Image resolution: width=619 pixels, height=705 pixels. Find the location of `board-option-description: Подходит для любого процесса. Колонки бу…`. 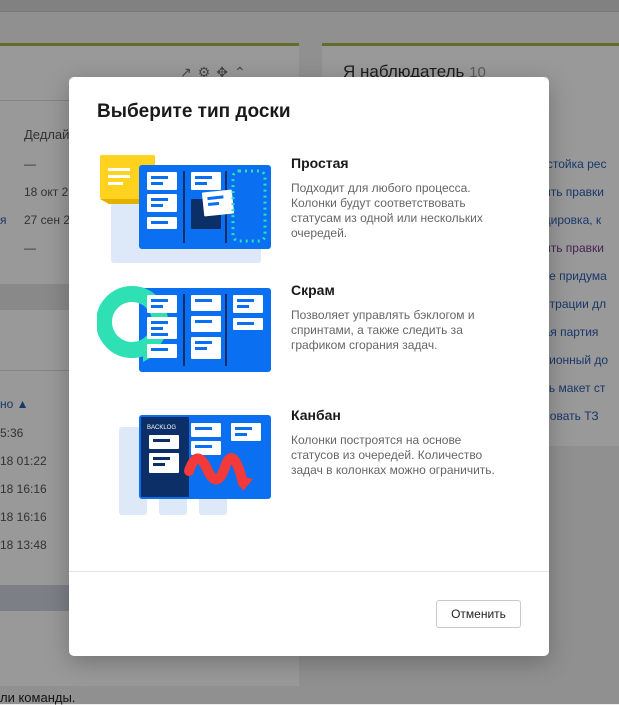

board-option-description: Подходит для любого процесса. Колонки бу… is located at coordinates (387, 210).